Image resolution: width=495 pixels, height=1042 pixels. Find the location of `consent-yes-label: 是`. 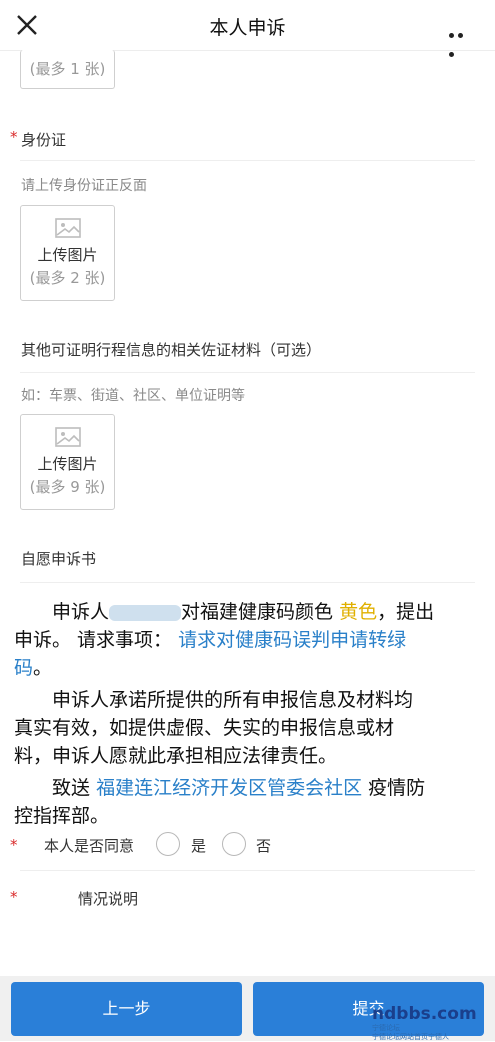

consent-yes-label: 是 is located at coordinates (198, 845).